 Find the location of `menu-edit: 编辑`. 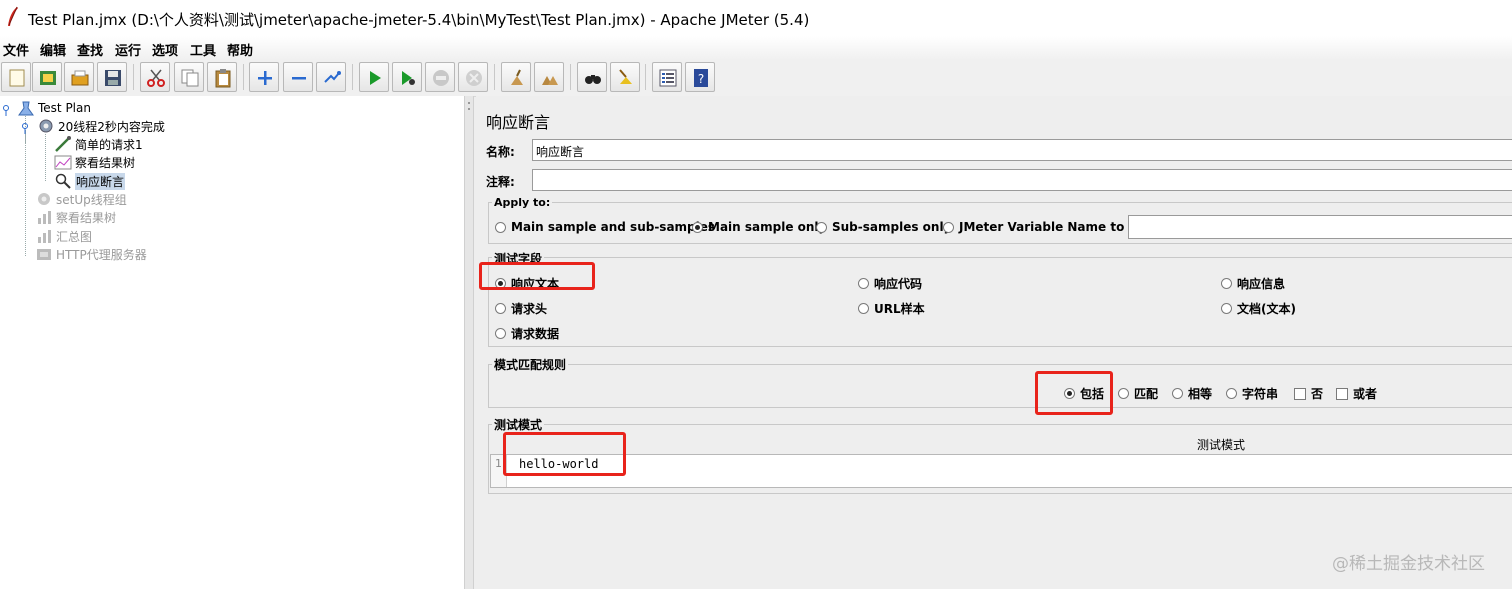

menu-edit: 编辑 is located at coordinates (53, 49).